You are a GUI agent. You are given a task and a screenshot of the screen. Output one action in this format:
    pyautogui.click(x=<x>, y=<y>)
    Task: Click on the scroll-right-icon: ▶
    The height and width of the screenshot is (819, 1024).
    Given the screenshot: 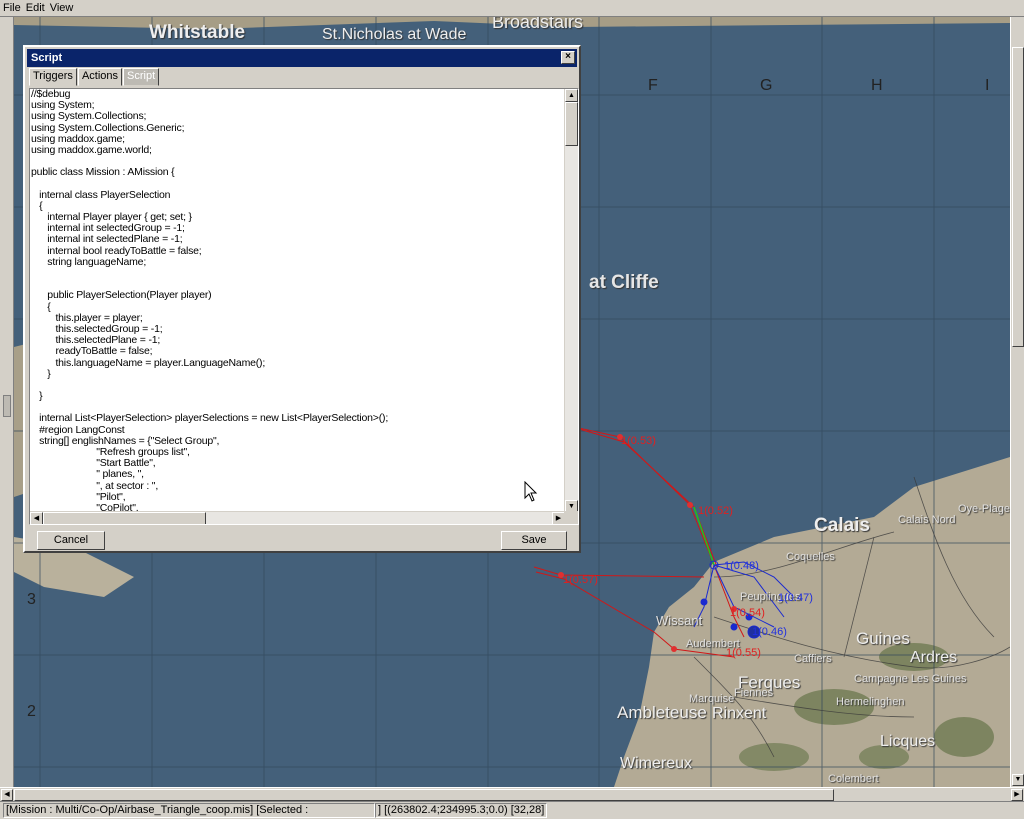 What is the action you would take?
    pyautogui.click(x=1017, y=795)
    